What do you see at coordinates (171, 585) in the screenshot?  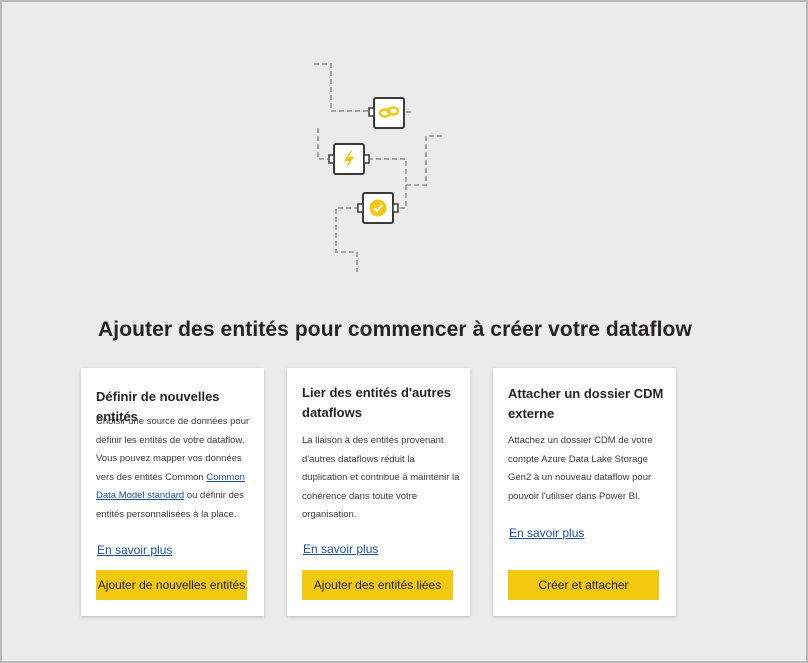 I see `add-new-entities-button: Ajouter de nouvelles entités` at bounding box center [171, 585].